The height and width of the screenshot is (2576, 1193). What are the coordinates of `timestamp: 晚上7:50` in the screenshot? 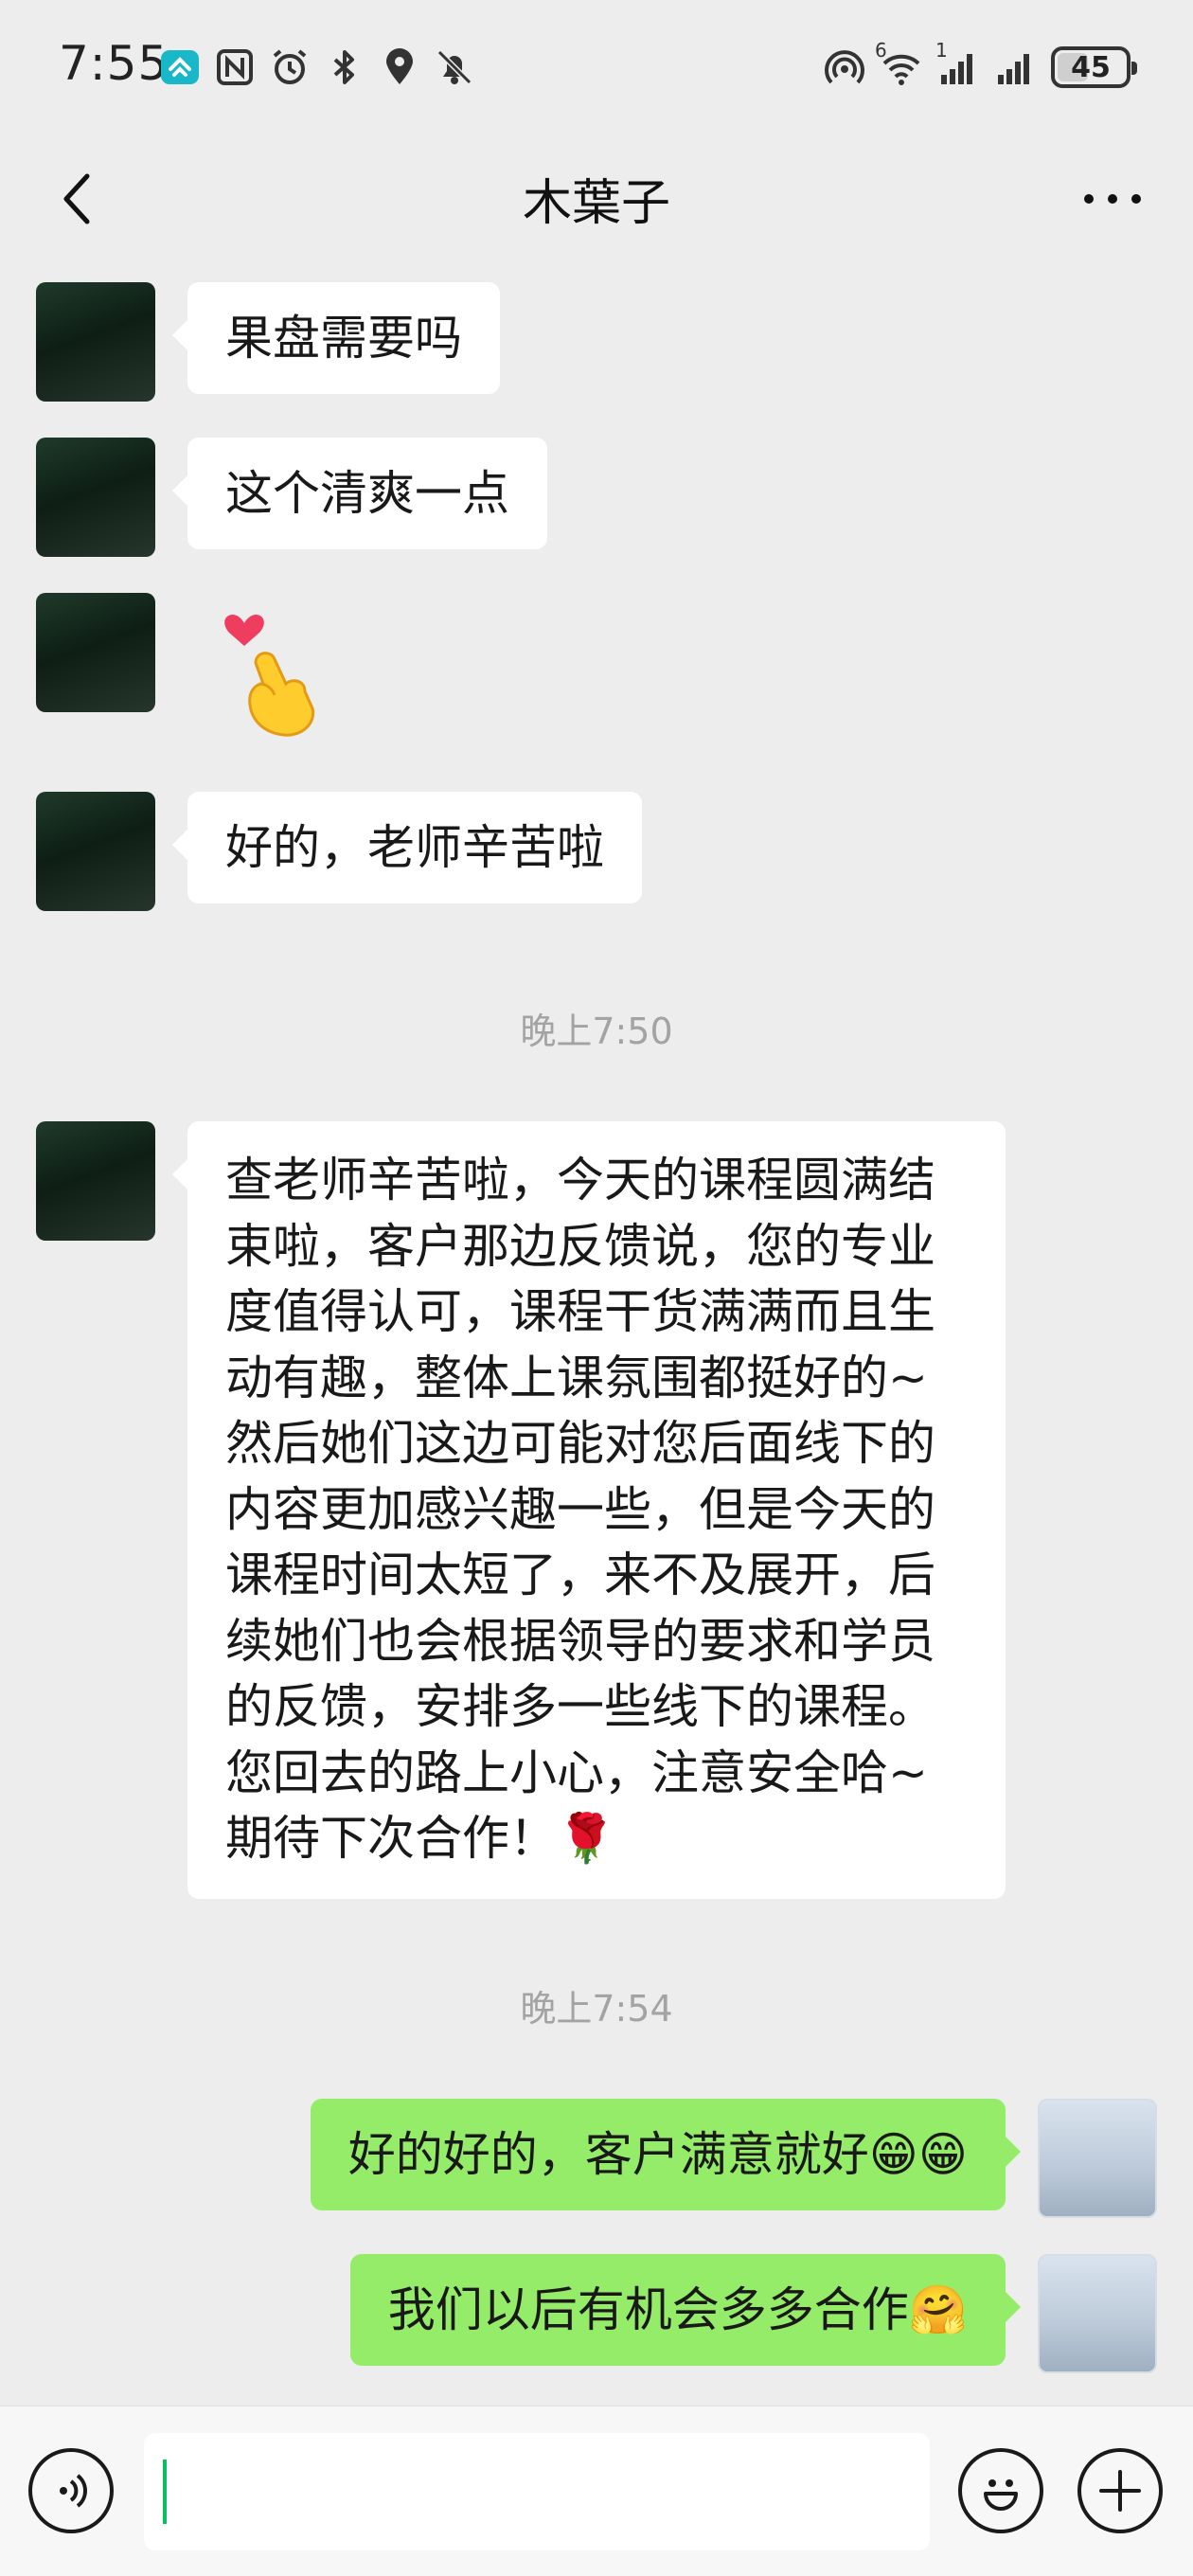 It's located at (596, 1031).